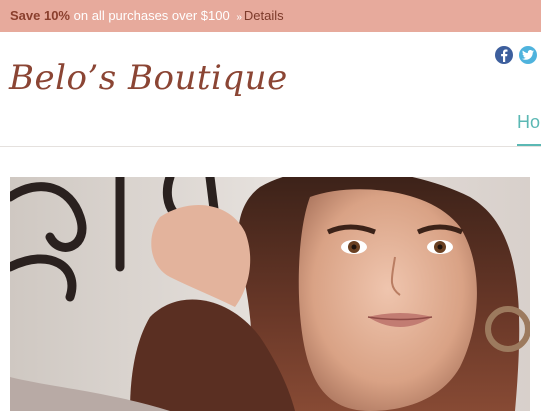 Image resolution: width=541 pixels, height=411 pixels. I want to click on facebook-icon, so click(504, 55).